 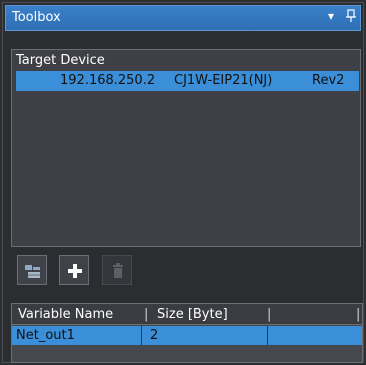 I want to click on plus-icon, so click(x=75, y=271).